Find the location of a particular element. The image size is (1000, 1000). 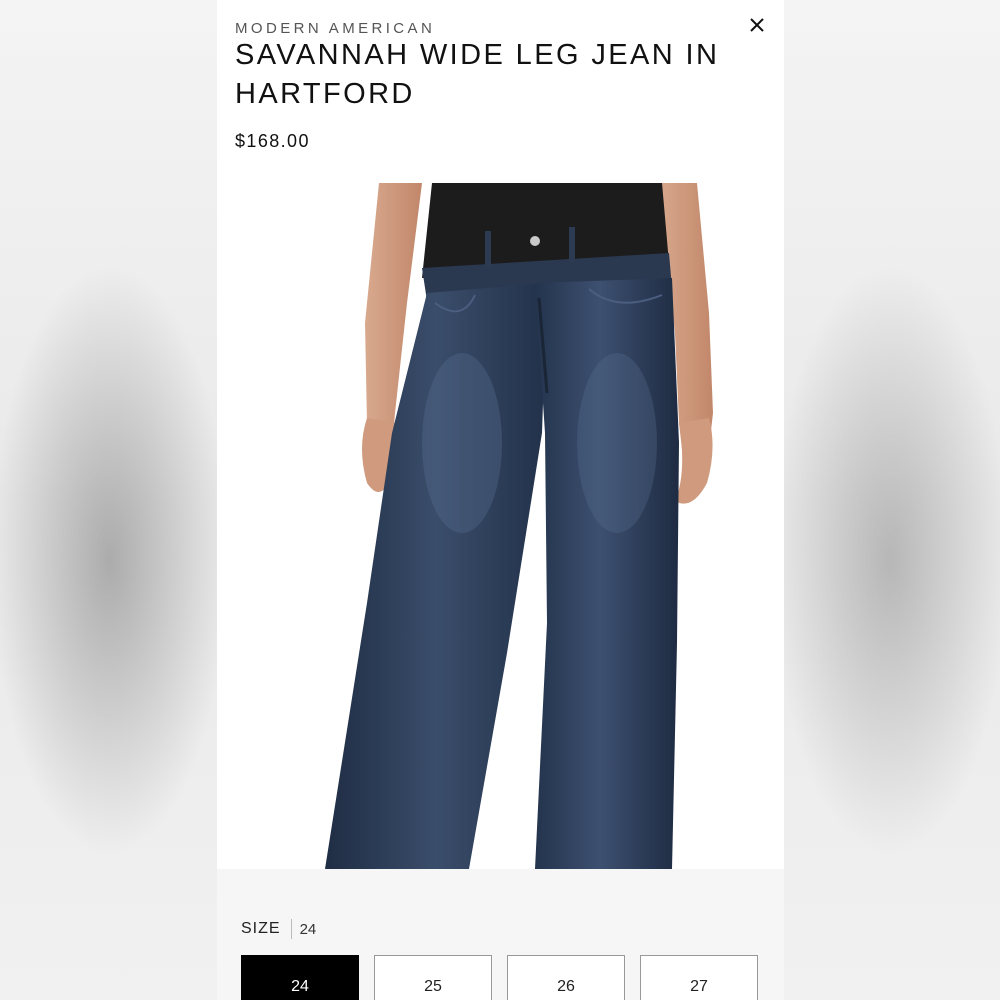

size-option-26: 26 is located at coordinates (566, 977).